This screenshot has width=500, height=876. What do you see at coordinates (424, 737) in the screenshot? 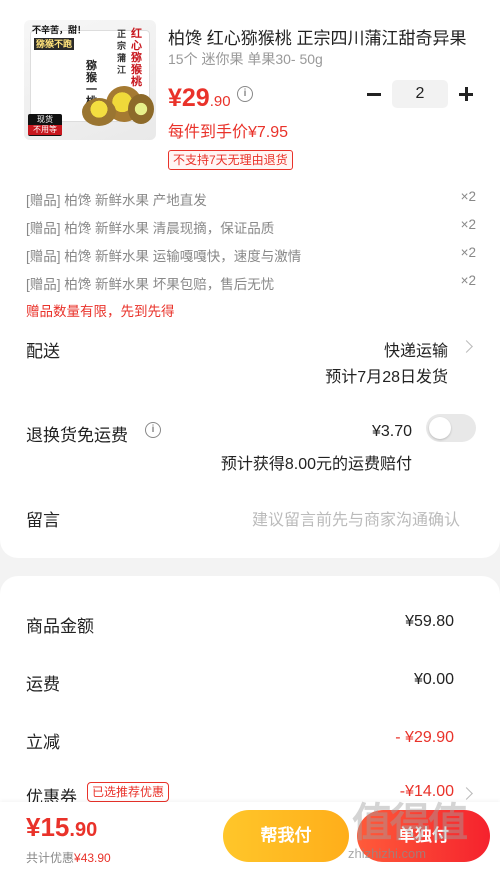
I see `instant-discount-value: - ¥29.90` at bounding box center [424, 737].